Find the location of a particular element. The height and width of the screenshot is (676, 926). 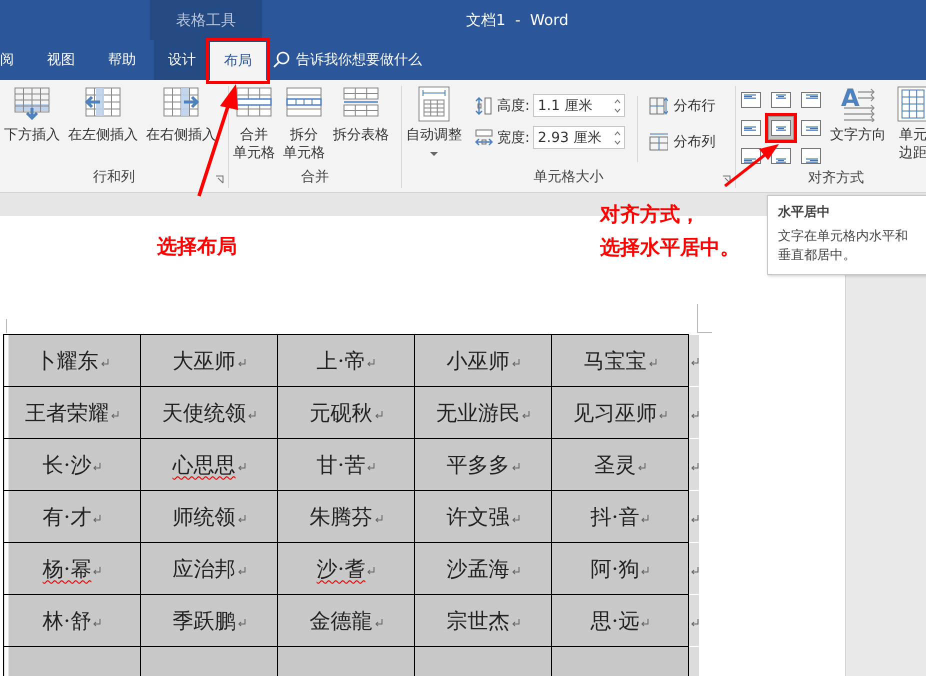

ribbon-tab: 帮助 is located at coordinates (122, 60).